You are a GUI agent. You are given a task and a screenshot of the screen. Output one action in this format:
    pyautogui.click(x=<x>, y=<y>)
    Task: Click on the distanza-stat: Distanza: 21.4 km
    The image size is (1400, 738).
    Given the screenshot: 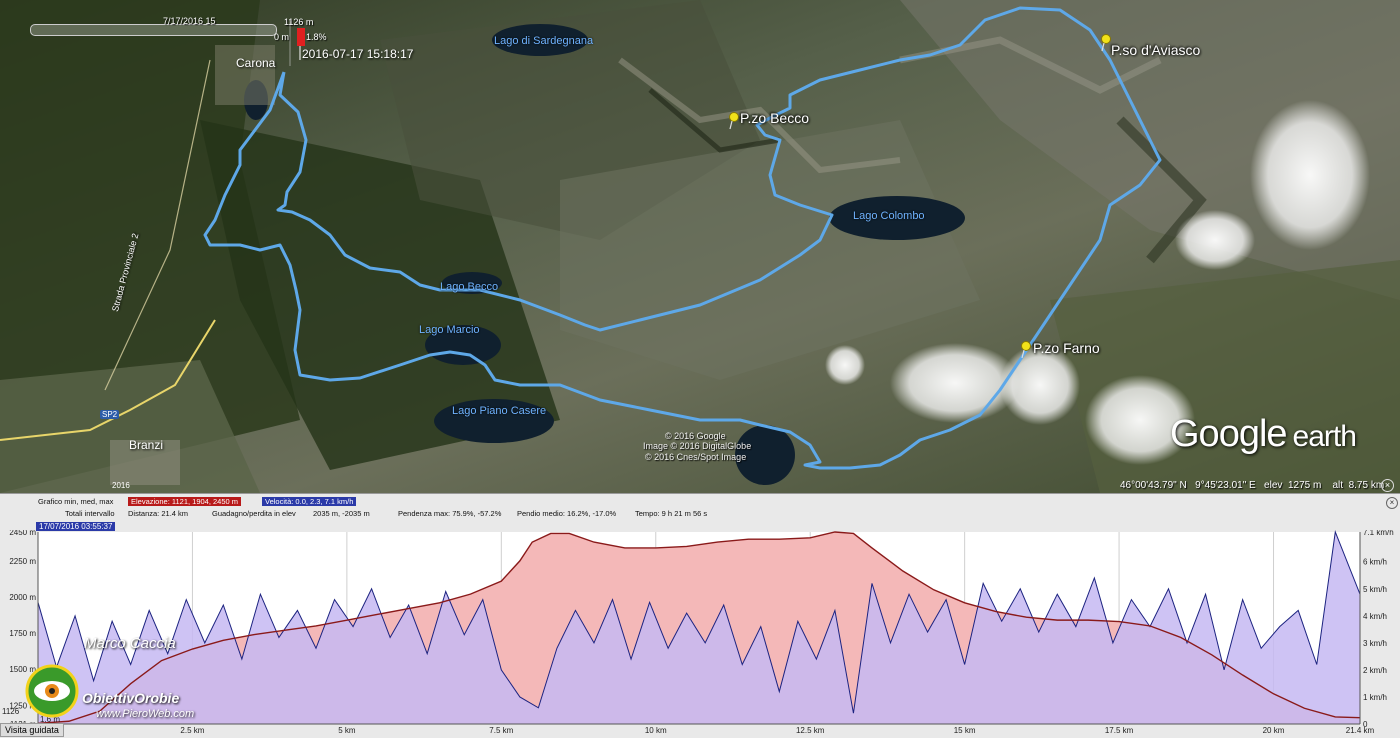 What is the action you would take?
    pyautogui.click(x=158, y=513)
    